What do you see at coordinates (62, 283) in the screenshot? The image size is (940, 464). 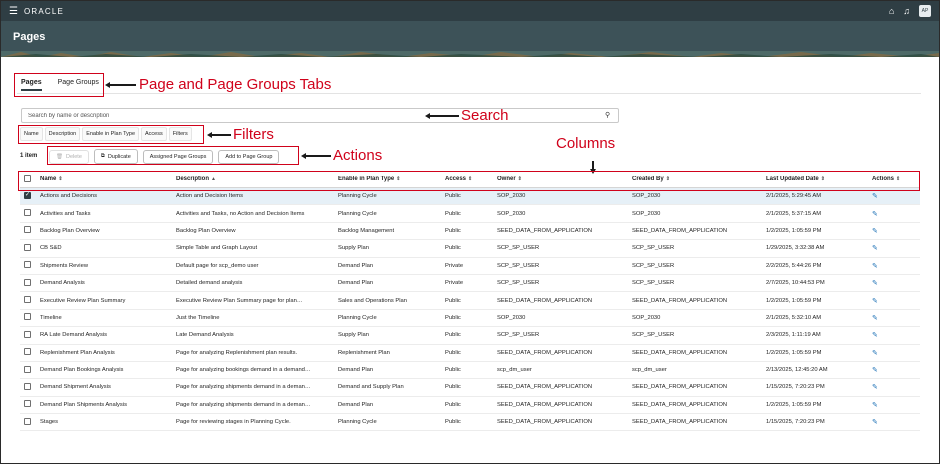 I see `cell-name: Demand Analysis` at bounding box center [62, 283].